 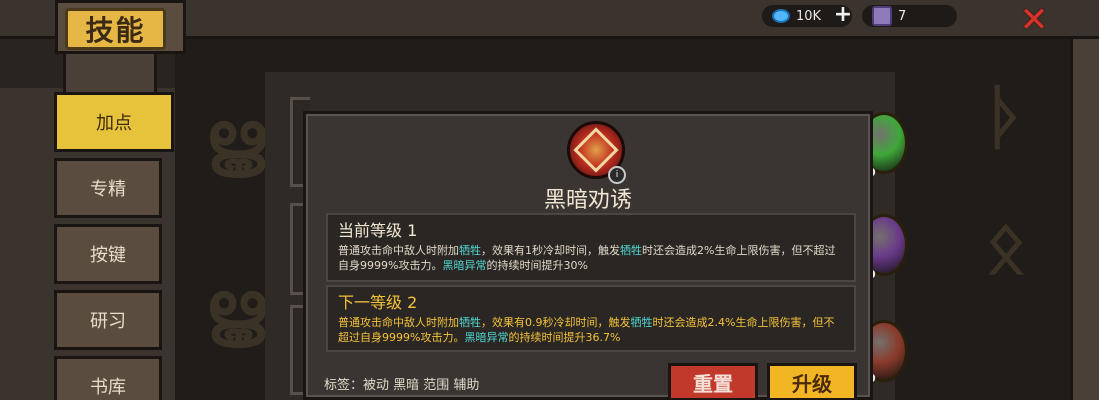 What do you see at coordinates (115, 29) in the screenshot?
I see `page-title: 技能` at bounding box center [115, 29].